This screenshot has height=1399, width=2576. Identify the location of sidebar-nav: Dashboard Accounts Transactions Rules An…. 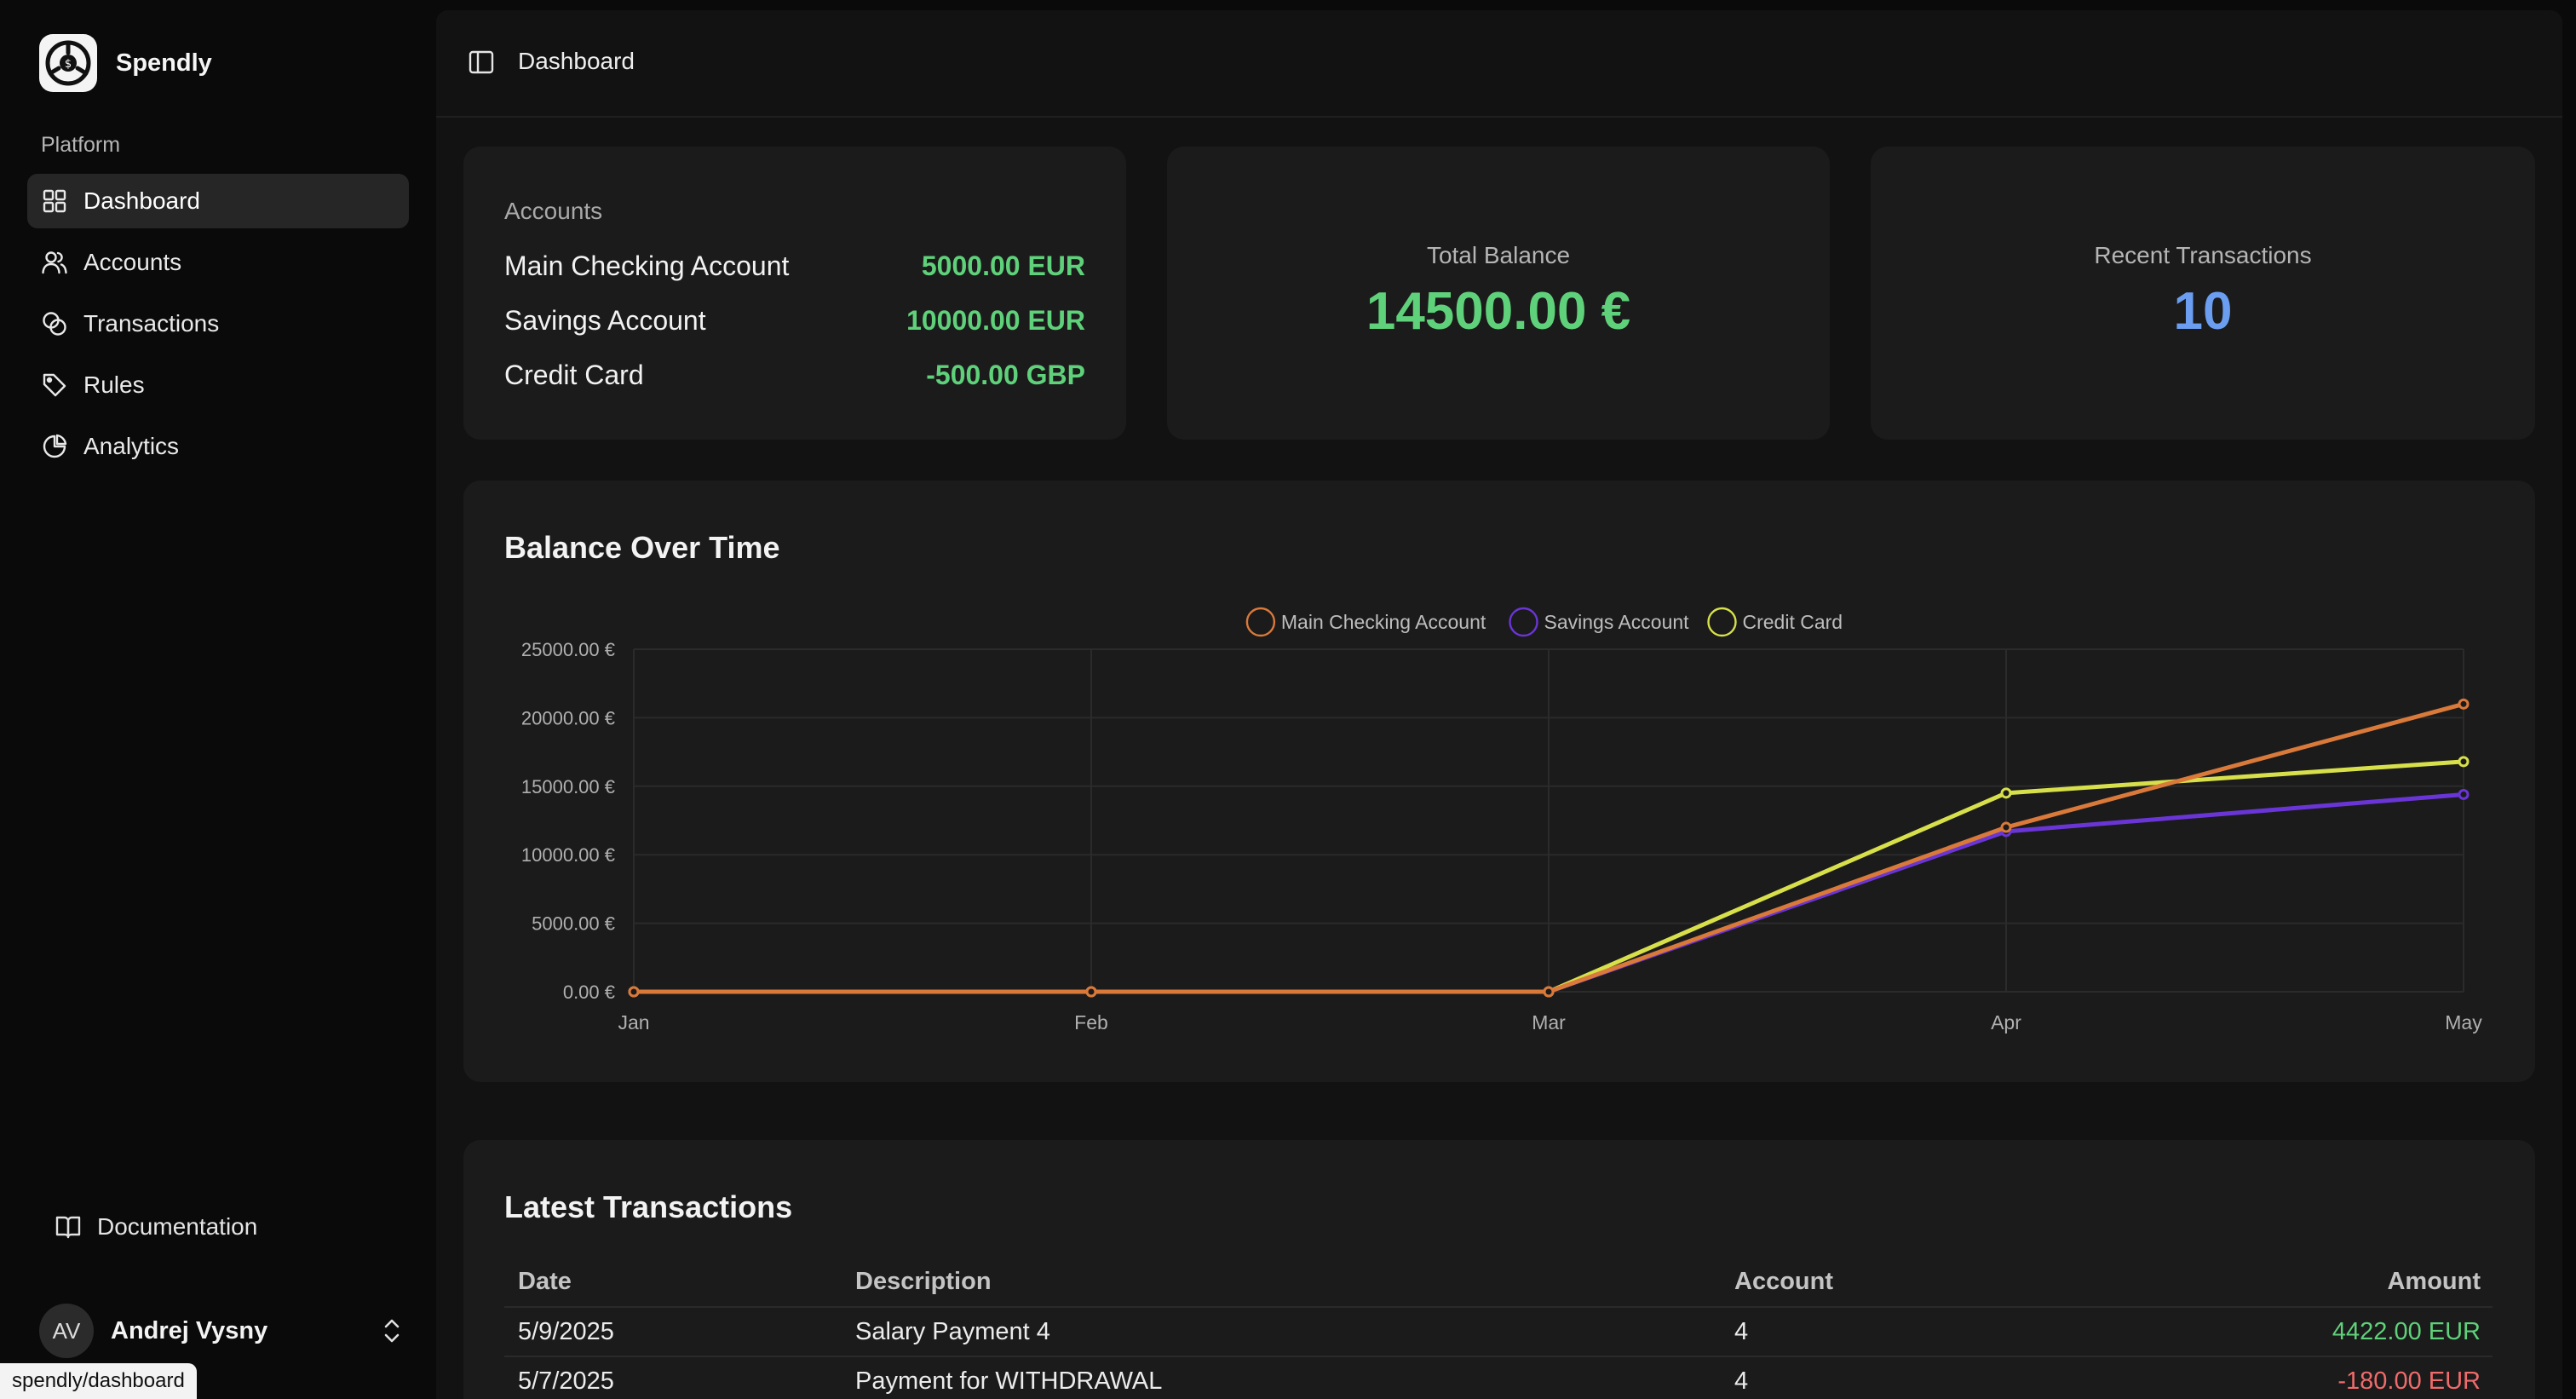
(218, 327).